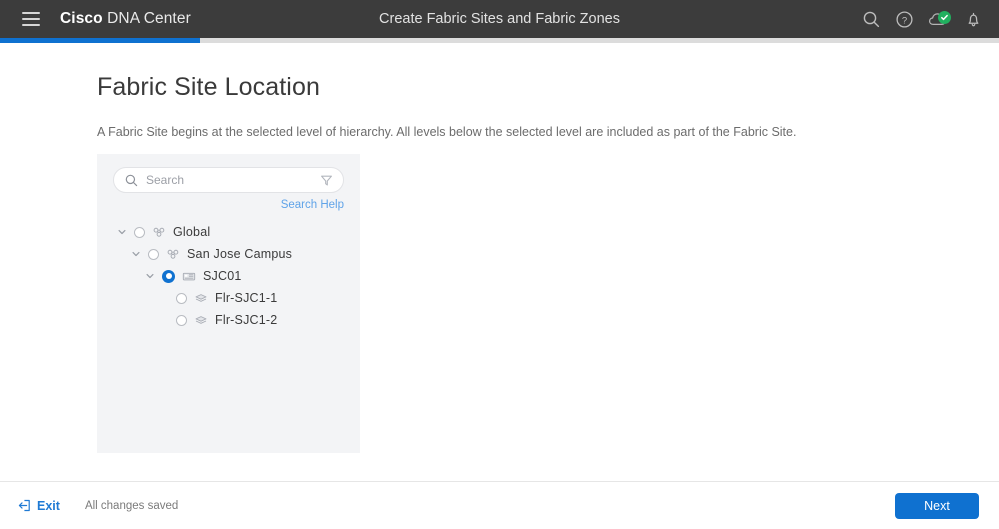  I want to click on funnel-filter-icon, so click(326, 180).